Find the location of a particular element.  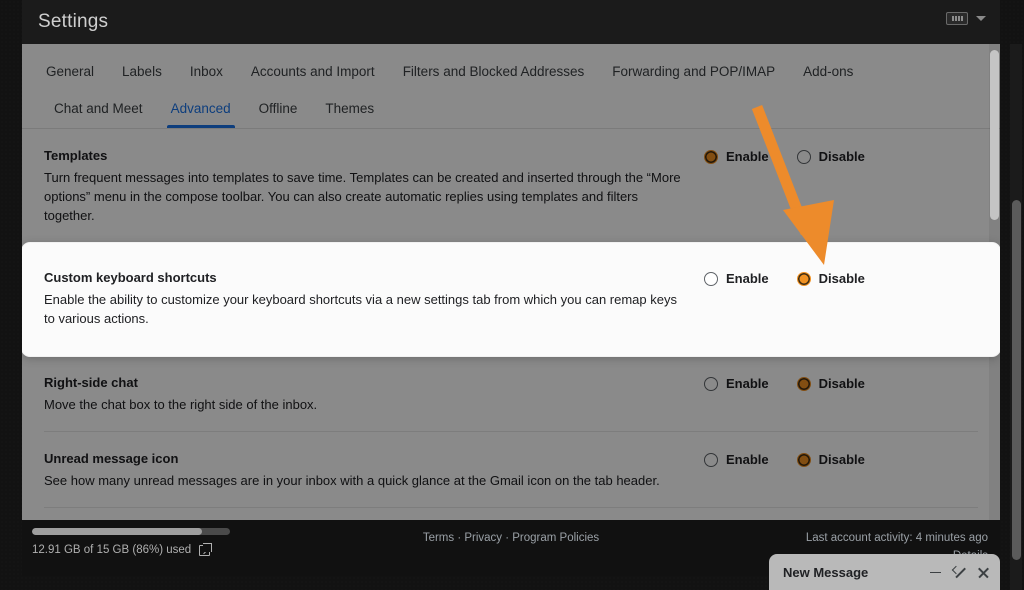

tab-advanced: Advanced is located at coordinates (201, 109).